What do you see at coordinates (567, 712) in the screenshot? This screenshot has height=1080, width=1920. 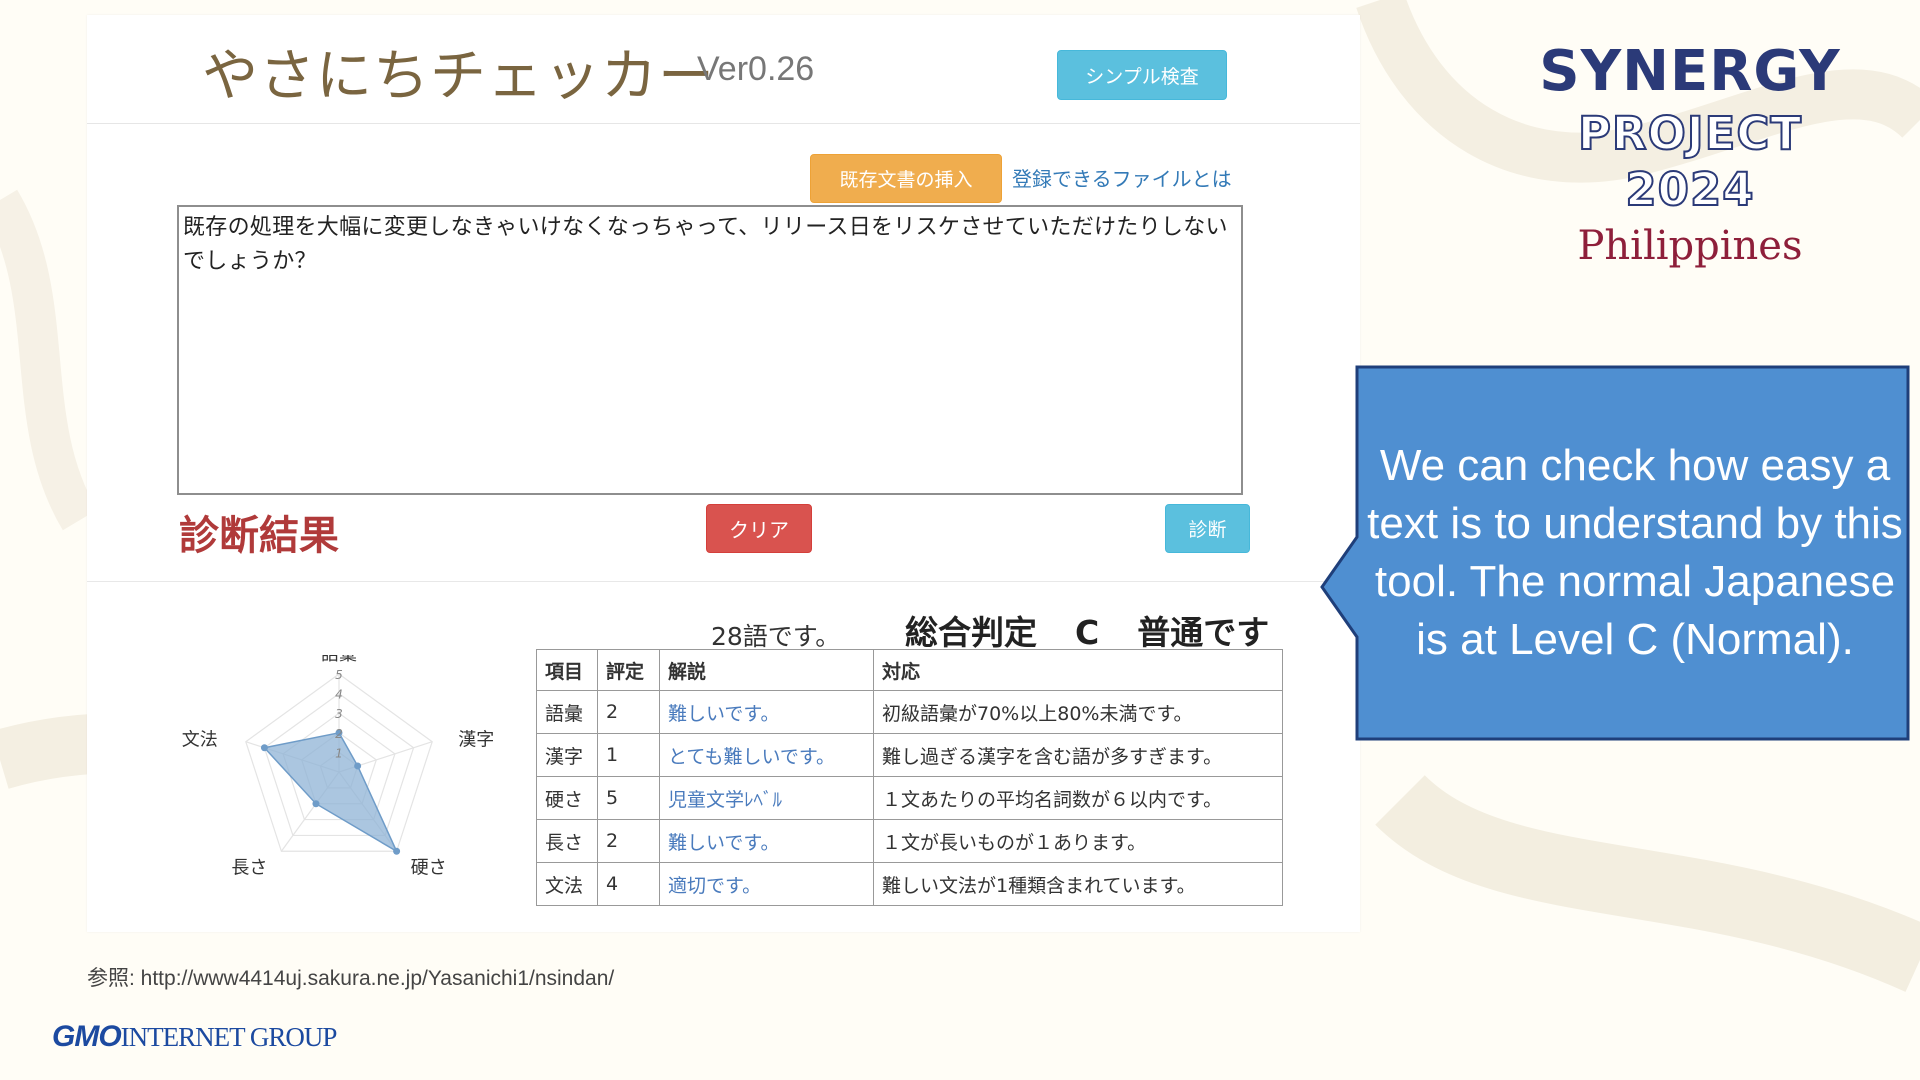 I see `row-item: 語彙` at bounding box center [567, 712].